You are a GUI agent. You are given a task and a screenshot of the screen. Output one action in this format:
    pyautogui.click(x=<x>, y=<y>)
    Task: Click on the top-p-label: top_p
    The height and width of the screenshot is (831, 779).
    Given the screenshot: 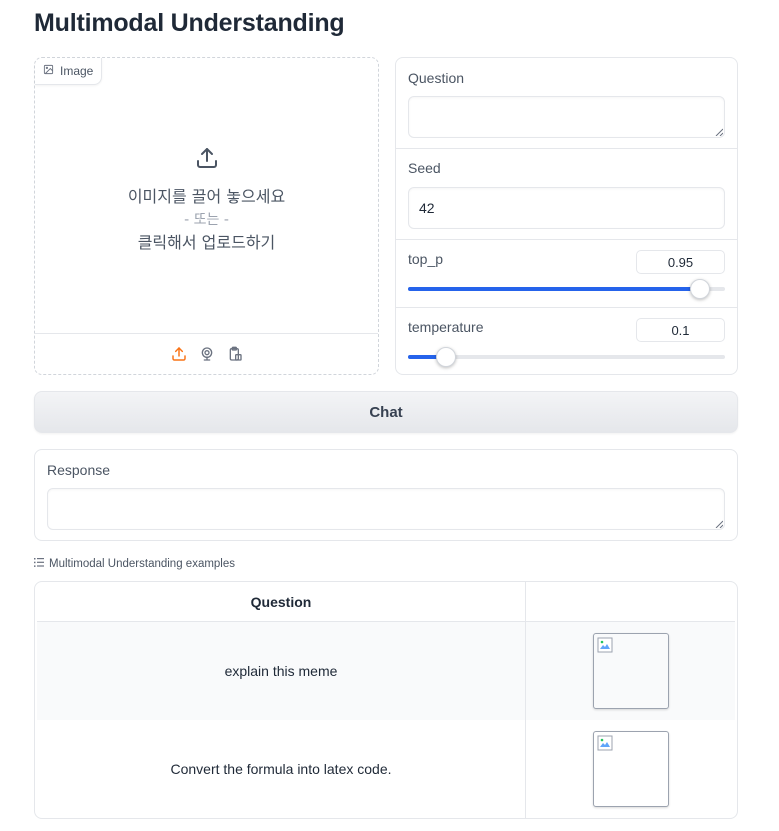 What is the action you would take?
    pyautogui.click(x=426, y=259)
    